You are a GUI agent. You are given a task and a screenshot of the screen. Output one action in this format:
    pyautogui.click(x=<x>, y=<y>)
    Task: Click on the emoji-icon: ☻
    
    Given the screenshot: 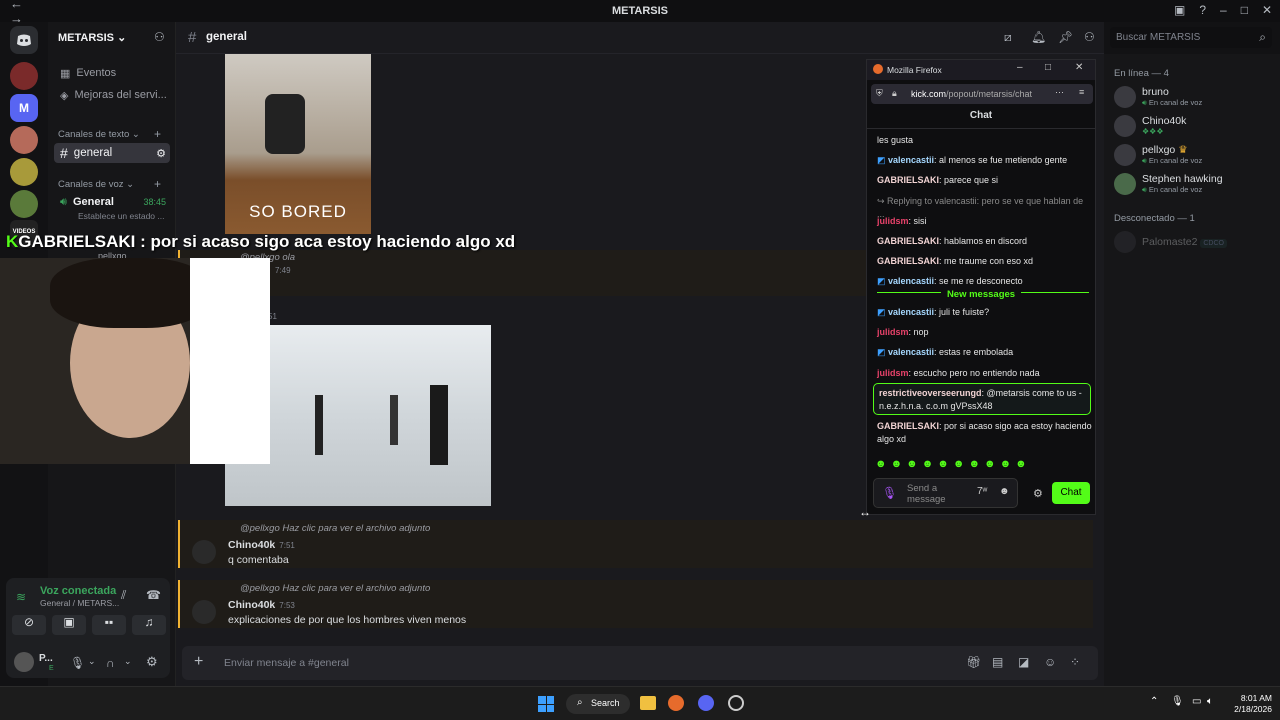 What is the action you would take?
    pyautogui.click(x=1004, y=491)
    